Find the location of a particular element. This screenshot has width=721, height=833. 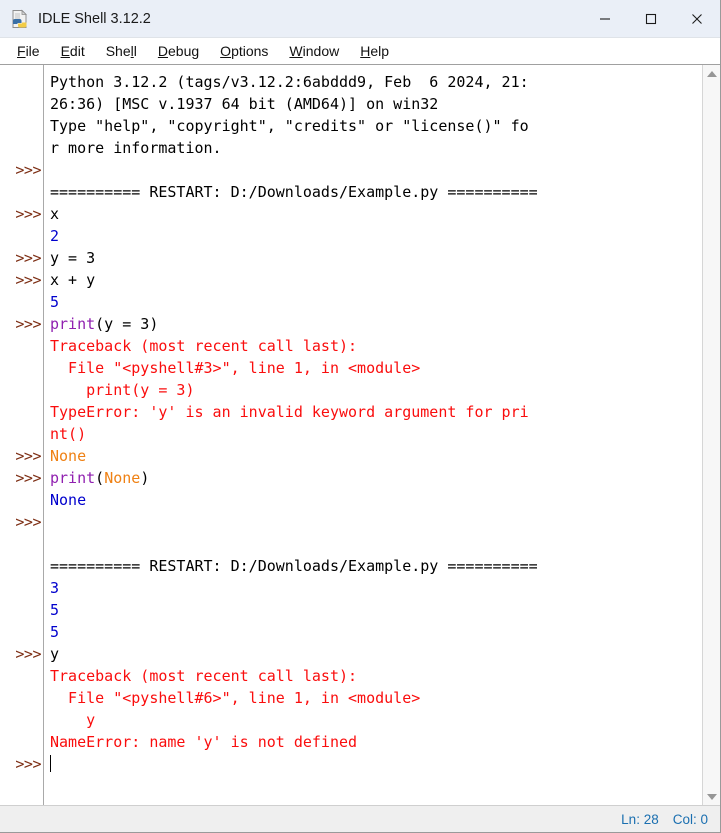

shell-line: File "<pyshell#3>", line 1, in <module> is located at coordinates (376, 368).